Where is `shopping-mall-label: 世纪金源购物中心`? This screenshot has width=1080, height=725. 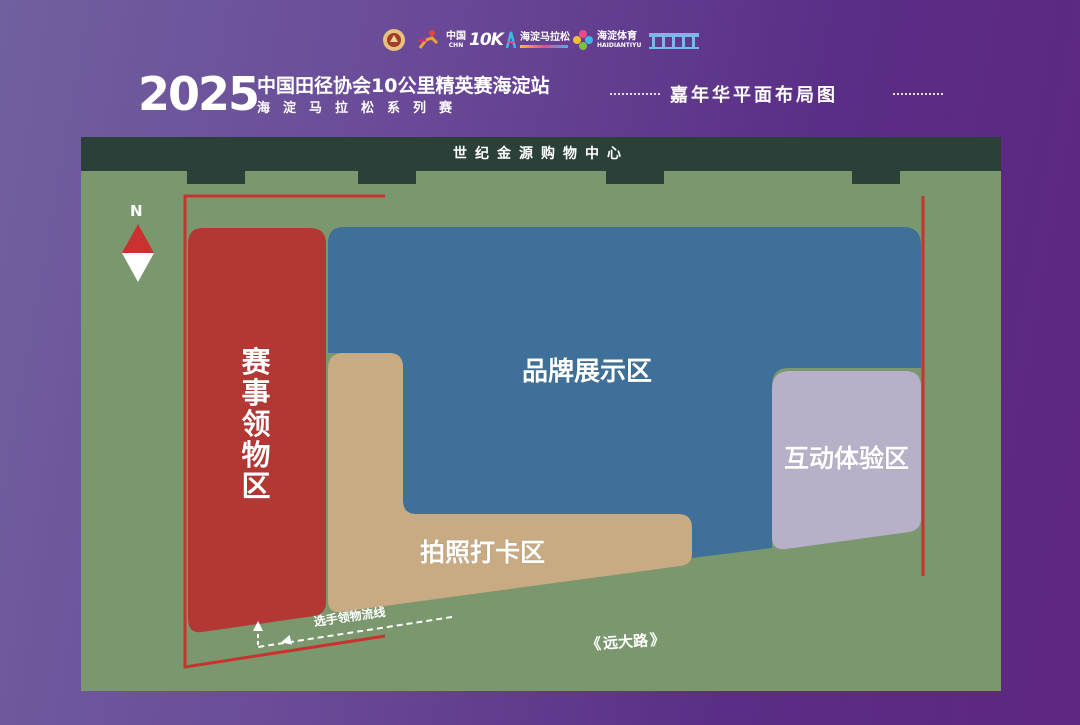
shopping-mall-label: 世纪金源购物中心 is located at coordinates (541, 154).